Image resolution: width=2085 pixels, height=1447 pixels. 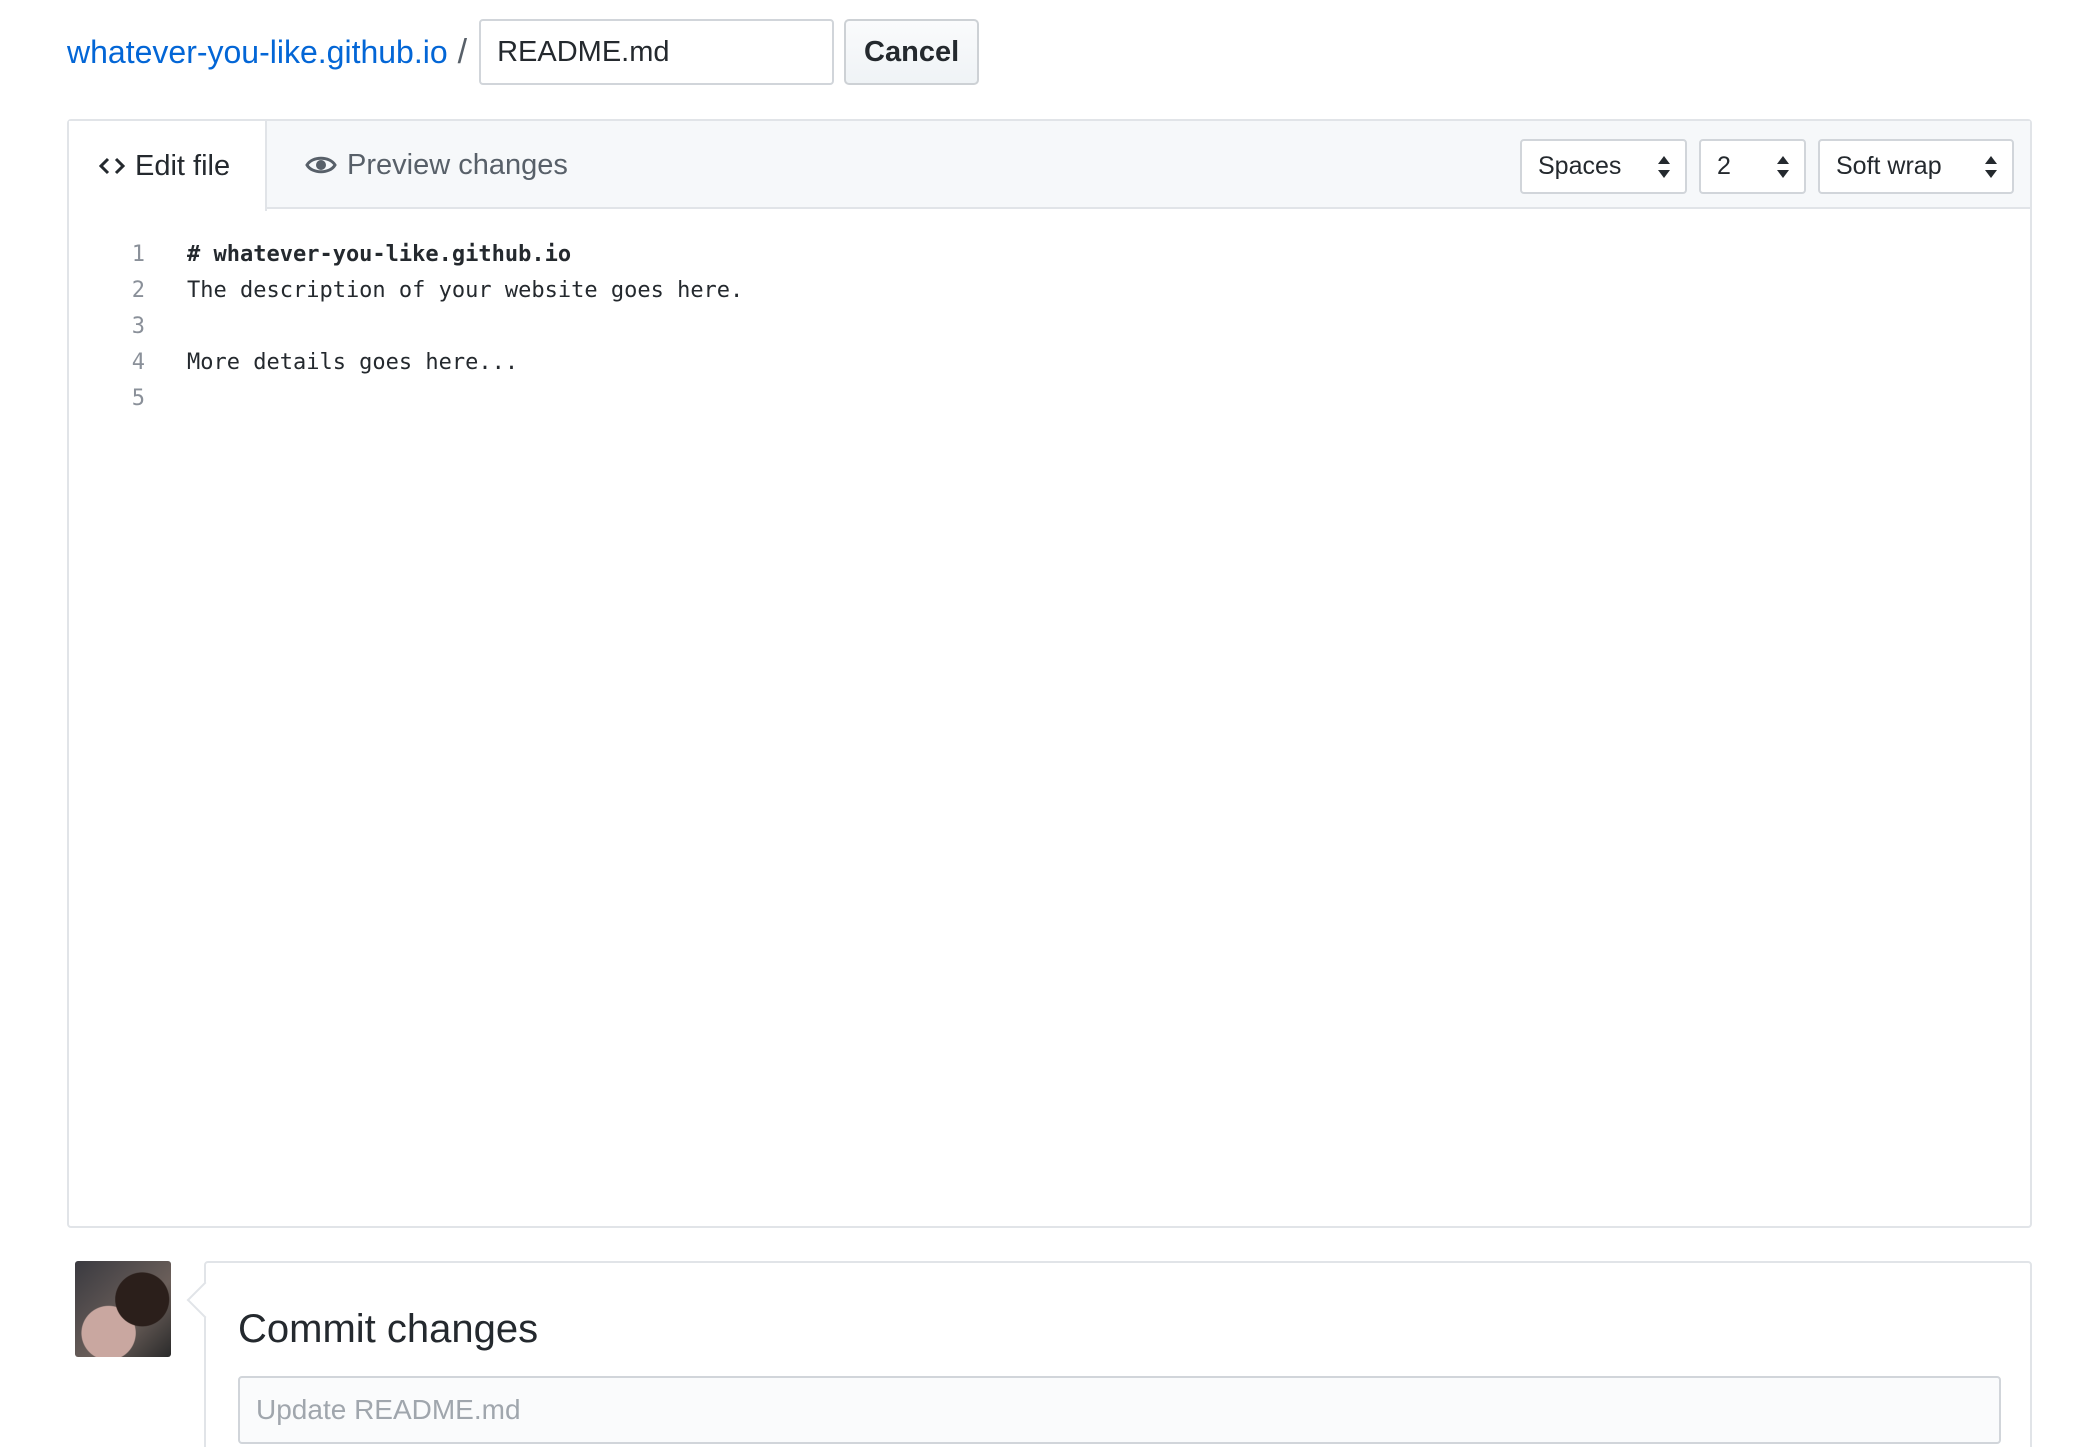 I want to click on tab-edit-file: Edit file, so click(x=168, y=166).